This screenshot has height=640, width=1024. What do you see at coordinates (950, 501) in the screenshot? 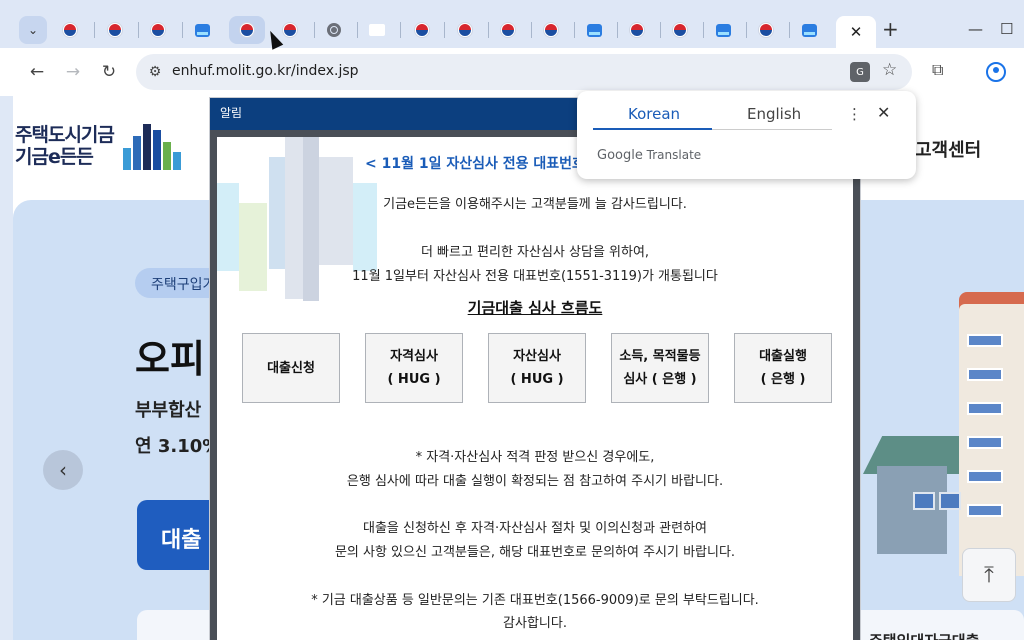
I see `house-window` at bounding box center [950, 501].